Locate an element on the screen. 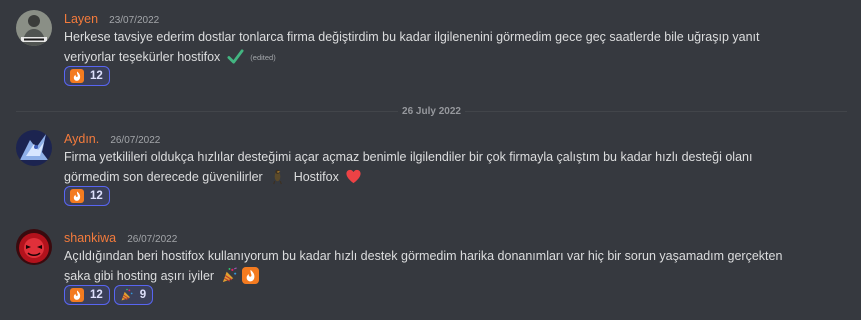 This screenshot has width=861, height=320. author-name: Layen is located at coordinates (81, 19).